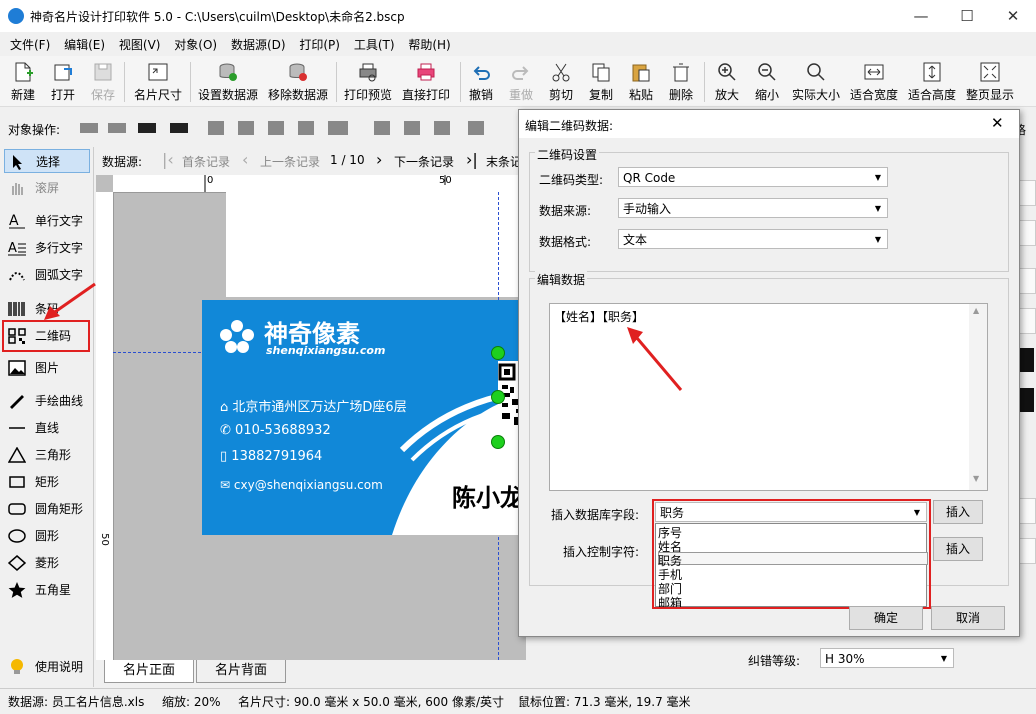 This screenshot has width=1036, height=714. I want to click on tool-line: 直线, so click(47, 428).